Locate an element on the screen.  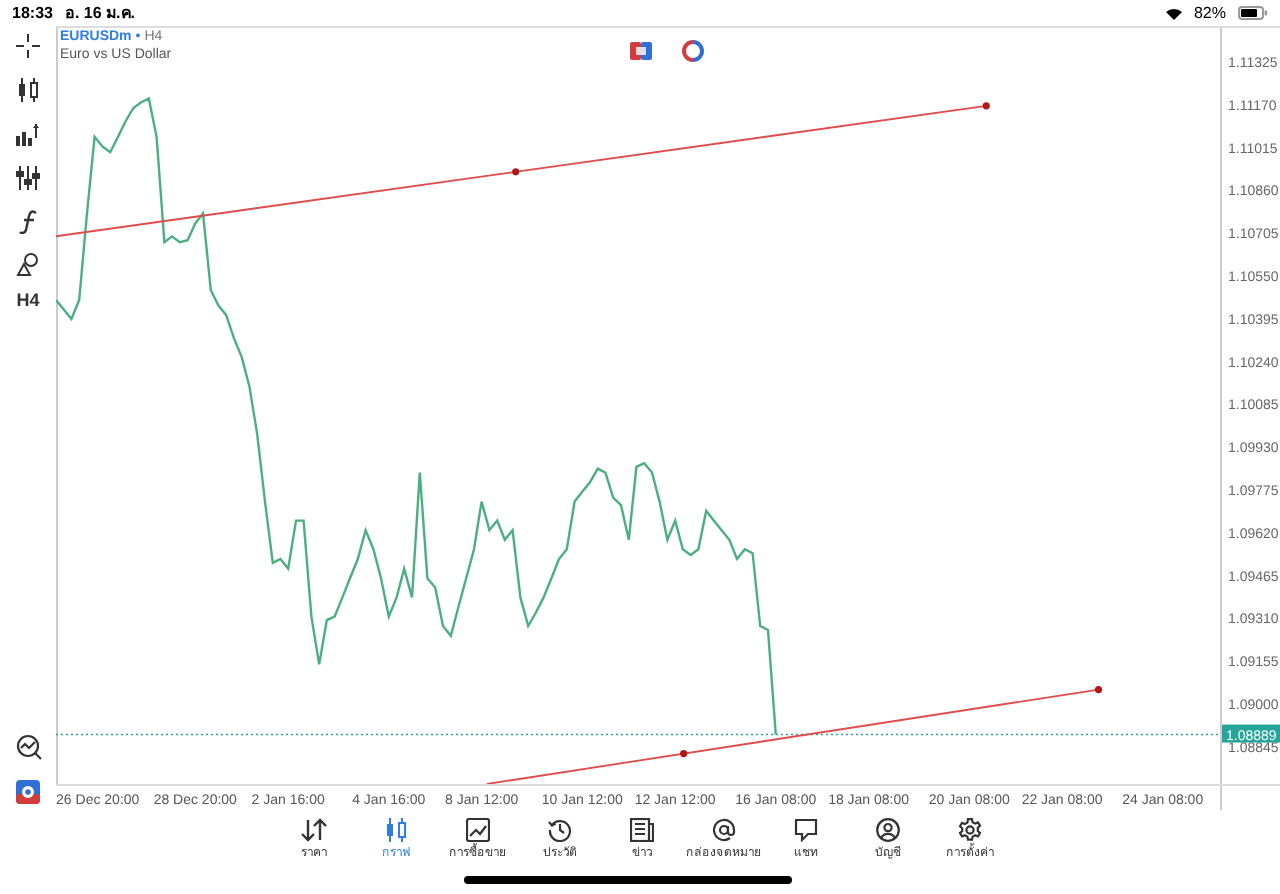
battery-level: 82% is located at coordinates (1209, 13).